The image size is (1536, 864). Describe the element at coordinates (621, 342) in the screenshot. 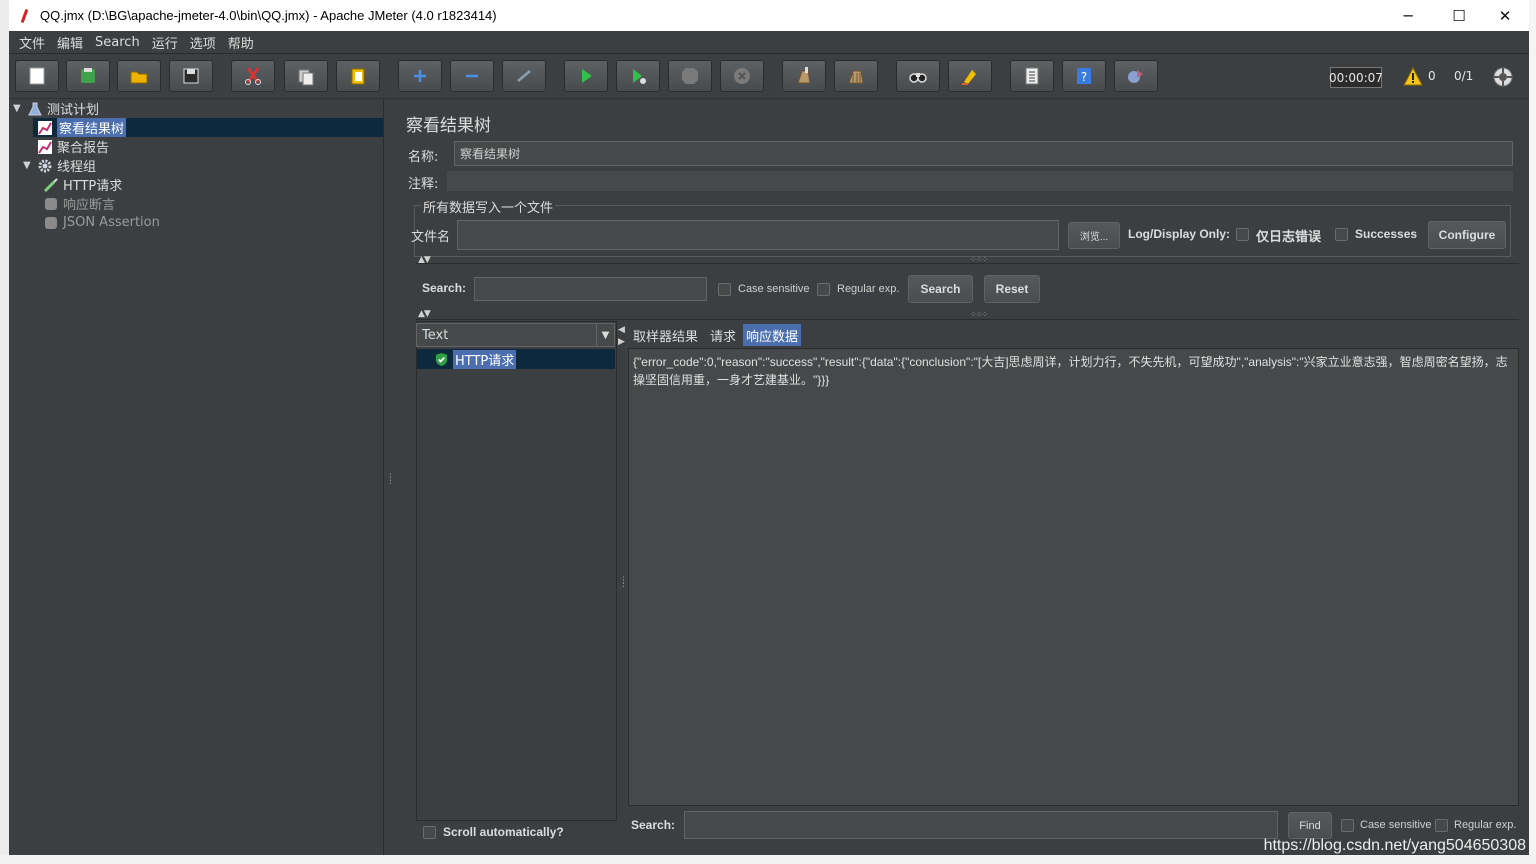

I see `expand-right-icon: ▶` at that location.